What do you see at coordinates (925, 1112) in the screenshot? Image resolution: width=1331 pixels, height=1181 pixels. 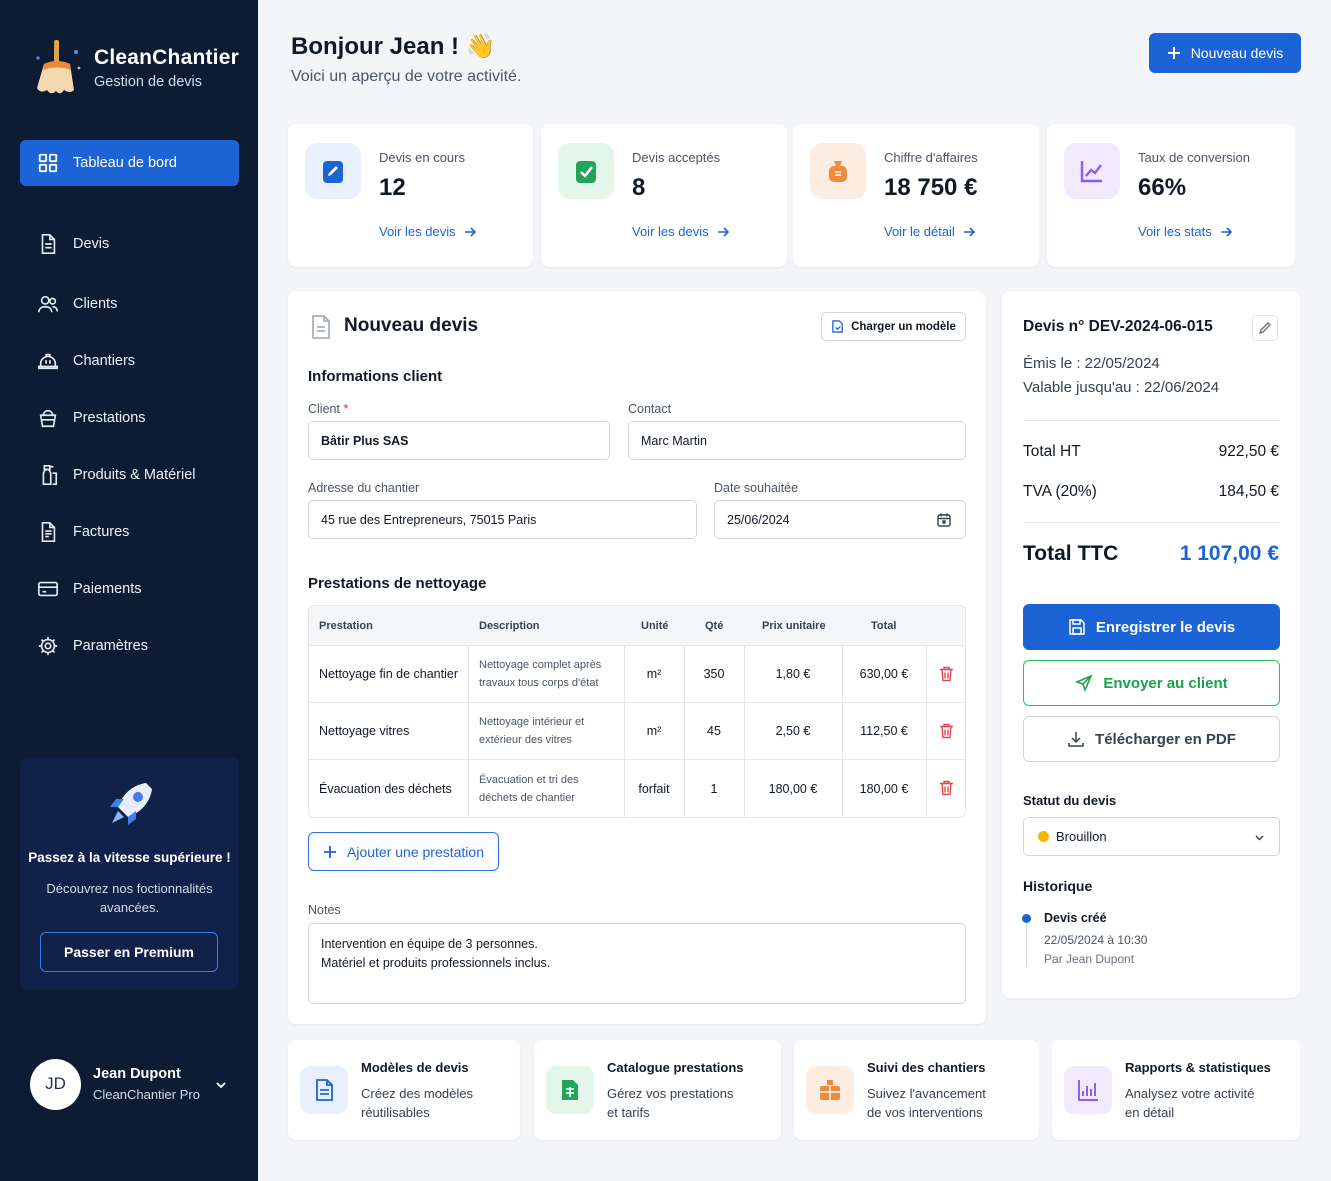 I see `feature-description-line: de vos interventions` at bounding box center [925, 1112].